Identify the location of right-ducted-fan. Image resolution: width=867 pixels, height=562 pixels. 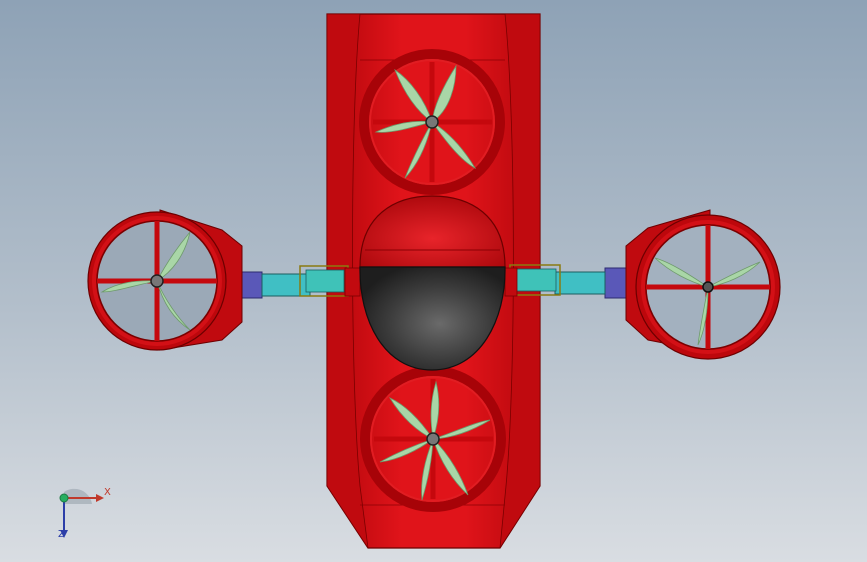
(703, 284).